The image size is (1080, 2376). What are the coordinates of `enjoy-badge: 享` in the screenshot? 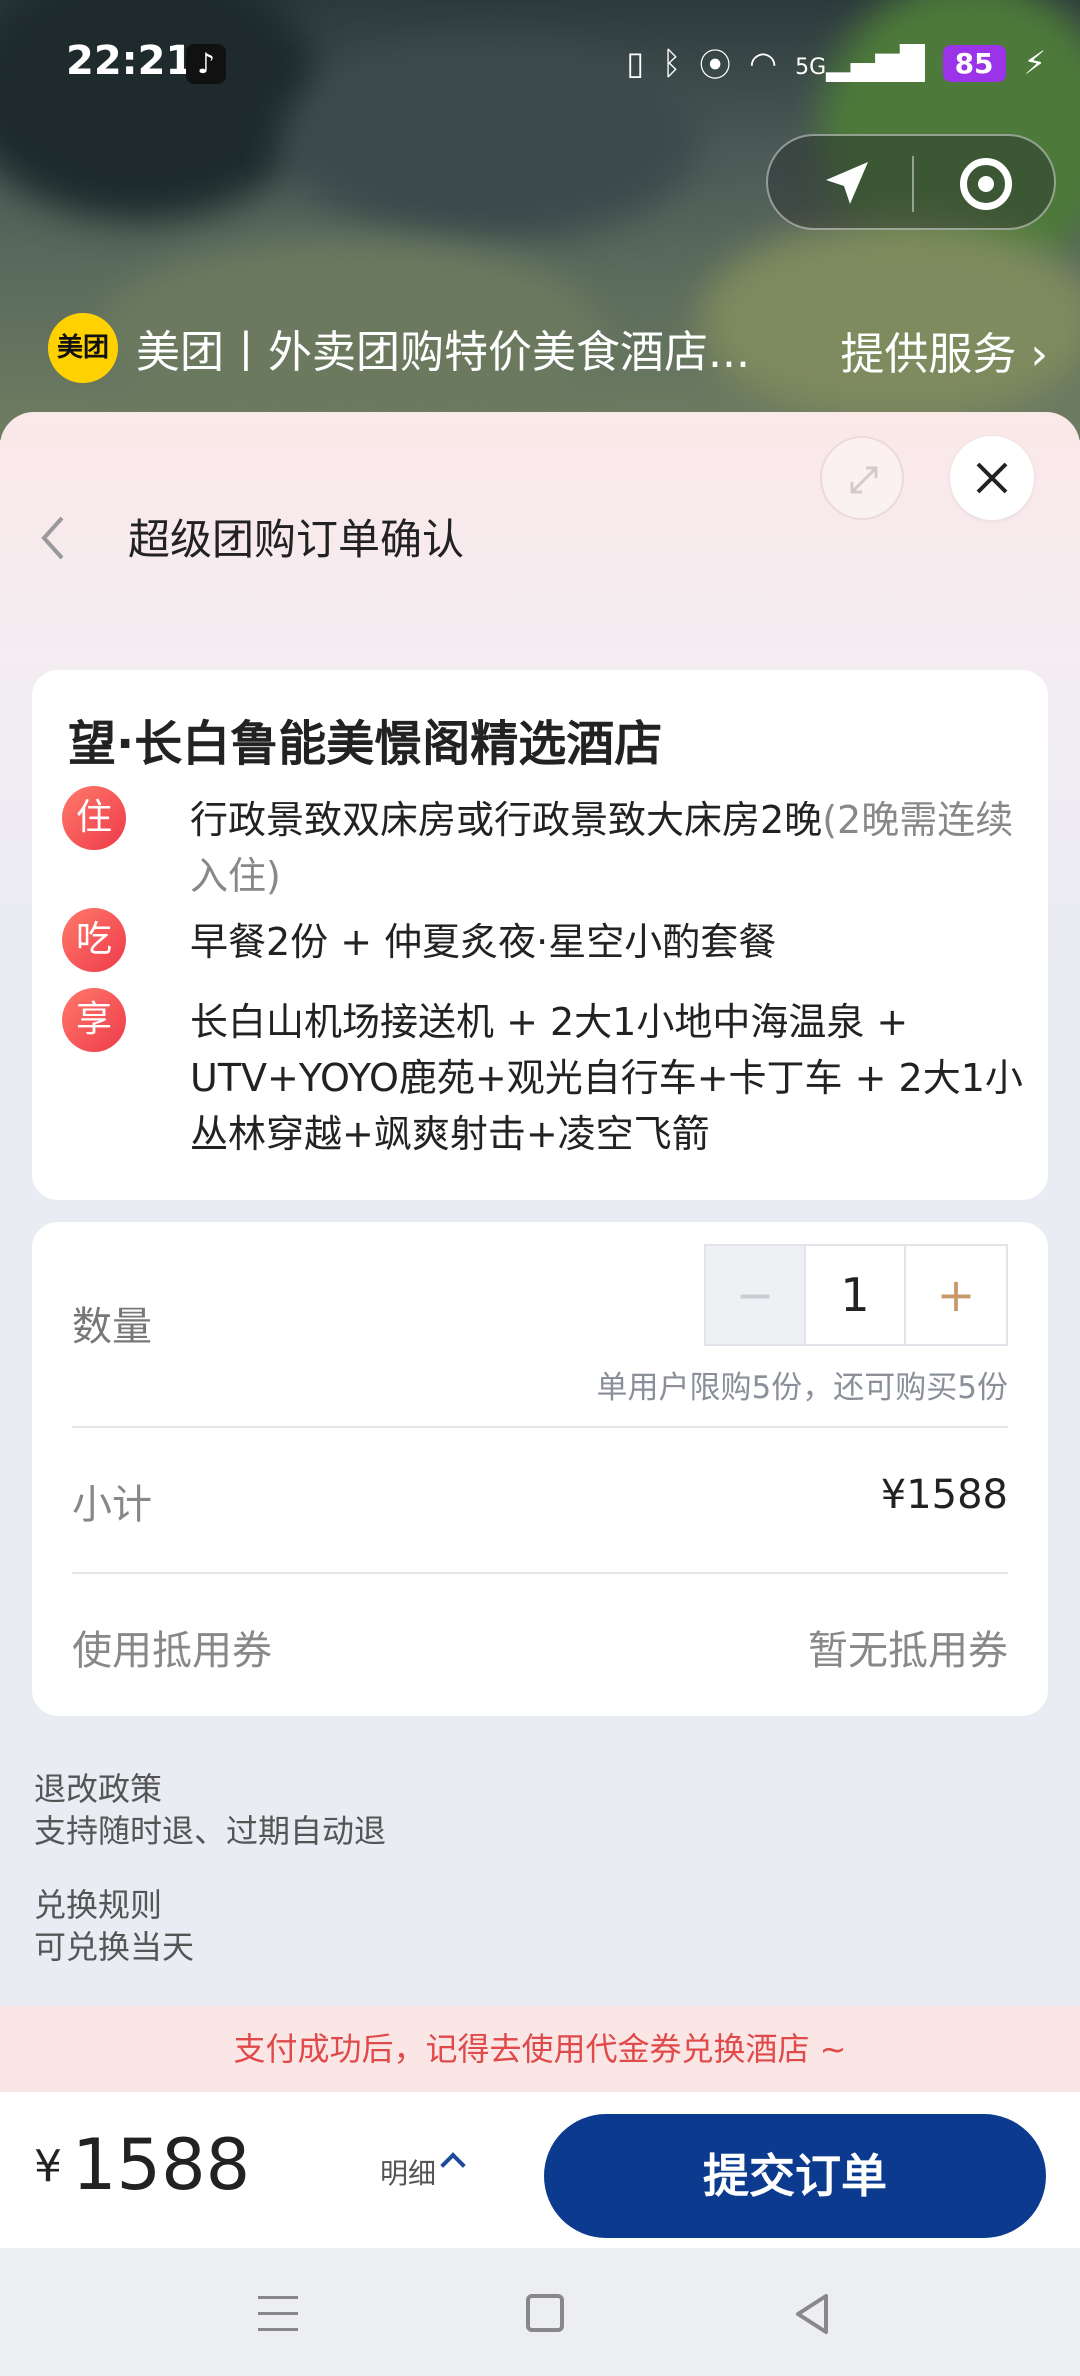 It's located at (94, 1020).